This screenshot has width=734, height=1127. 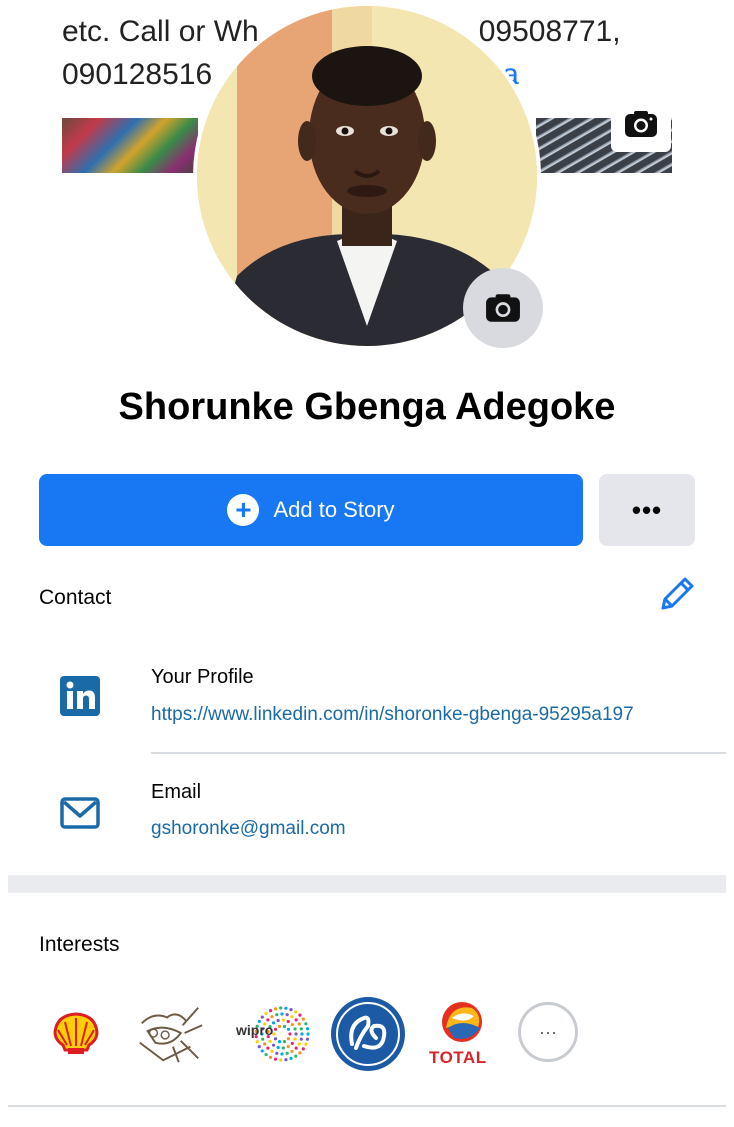 I want to click on contact-item-email: Email gshoronke@gmail.com, so click(x=367, y=812).